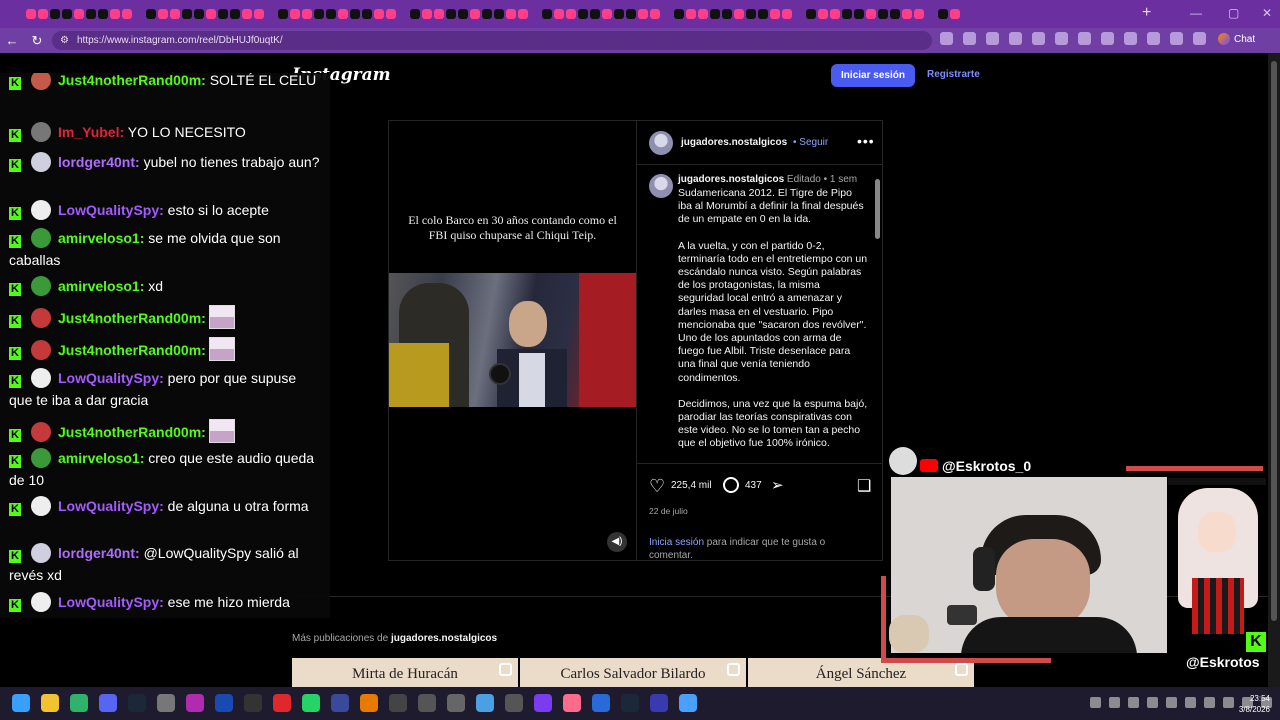  I want to click on post-thumbnail: Carlos Salvador Bilardo, so click(633, 672).